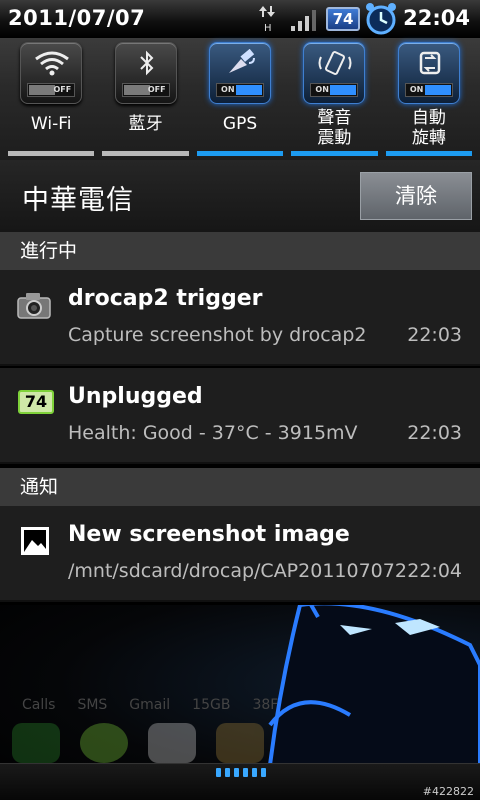  I want to click on notification-text: Health: Good - 37°C - 3915mV, so click(213, 433).